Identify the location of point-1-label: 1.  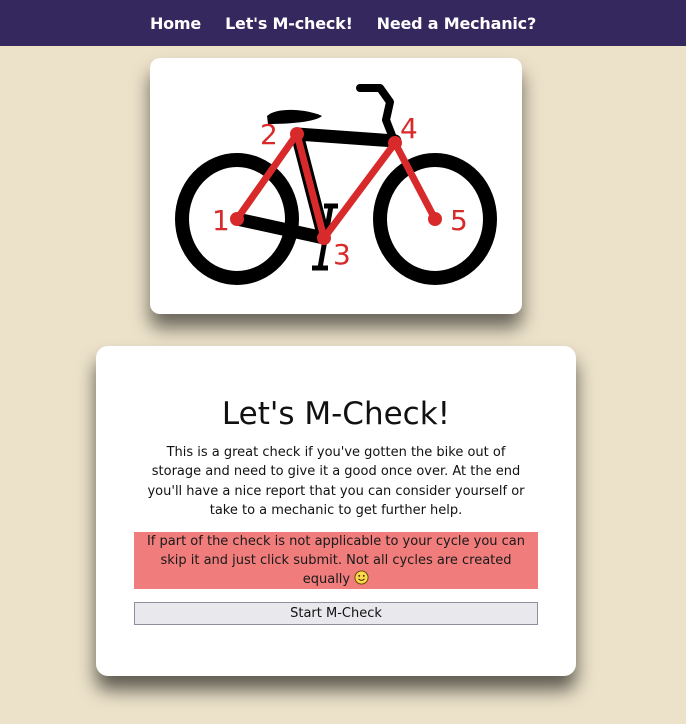
(221, 220).